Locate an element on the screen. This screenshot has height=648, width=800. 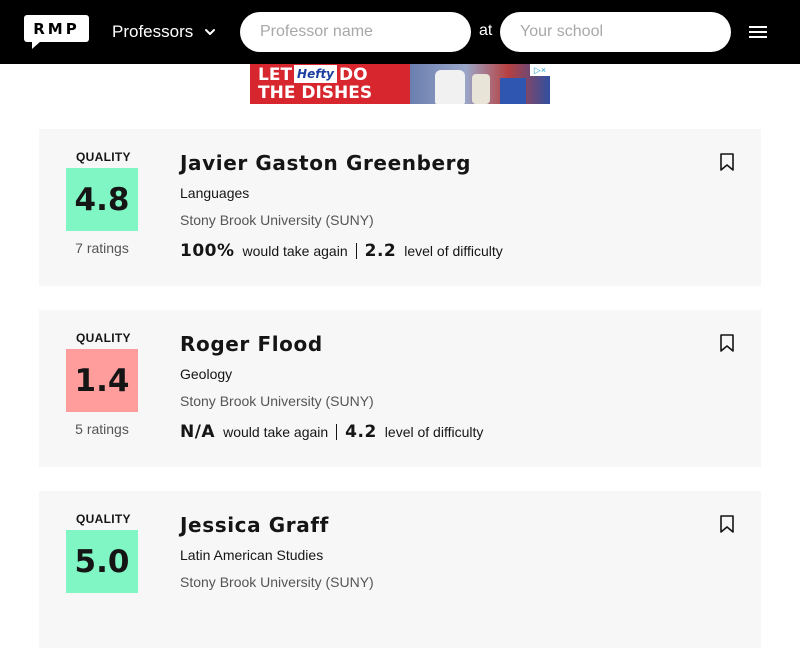
ratings-count: 5 ratings is located at coordinates (102, 429).